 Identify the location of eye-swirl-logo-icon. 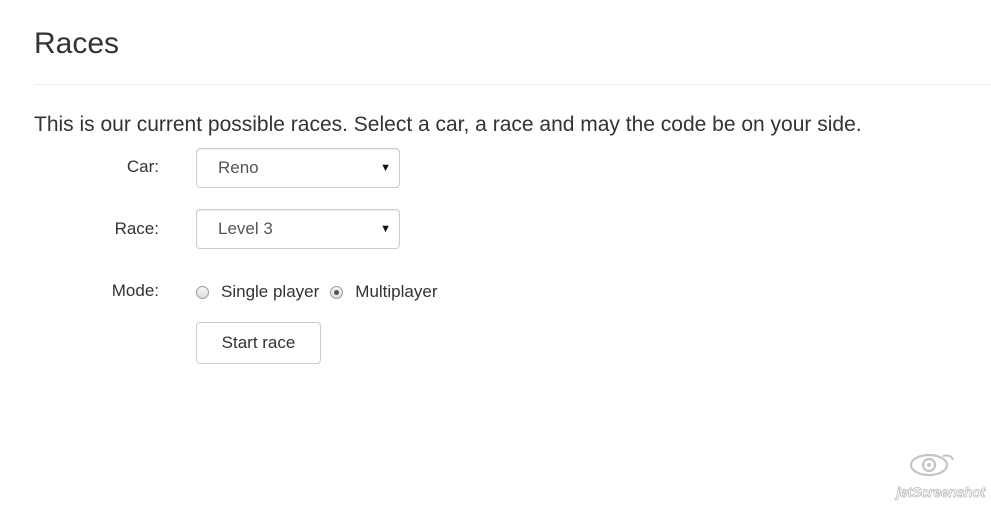
(931, 465).